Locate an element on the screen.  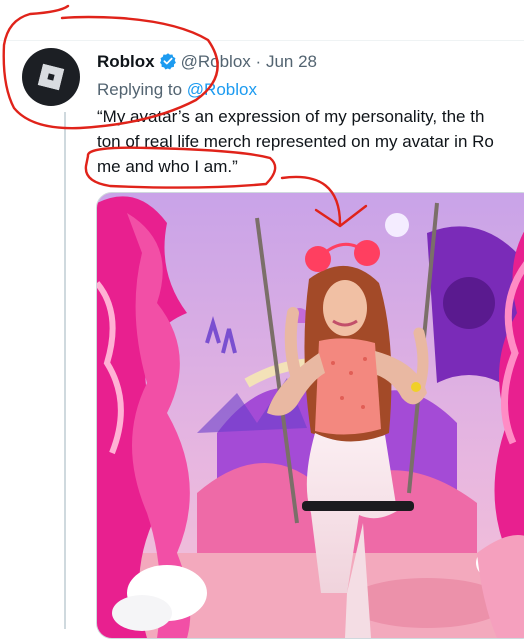
handle: @Roblox is located at coordinates (216, 61).